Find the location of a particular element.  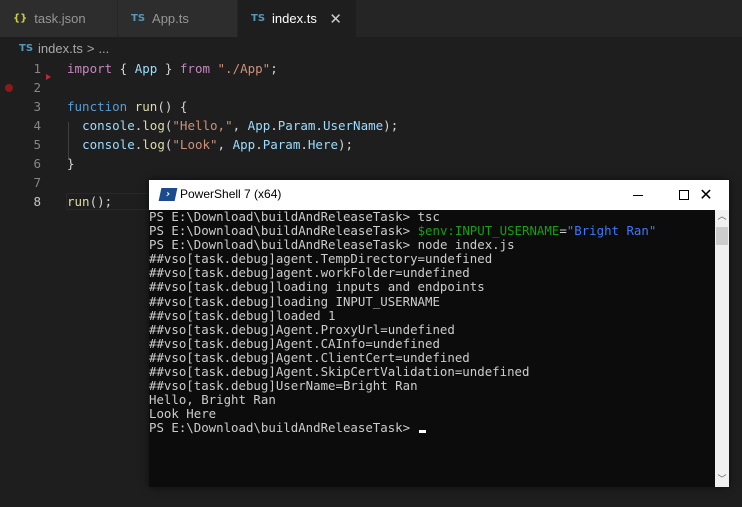

line-number: 8 is located at coordinates (37, 201).